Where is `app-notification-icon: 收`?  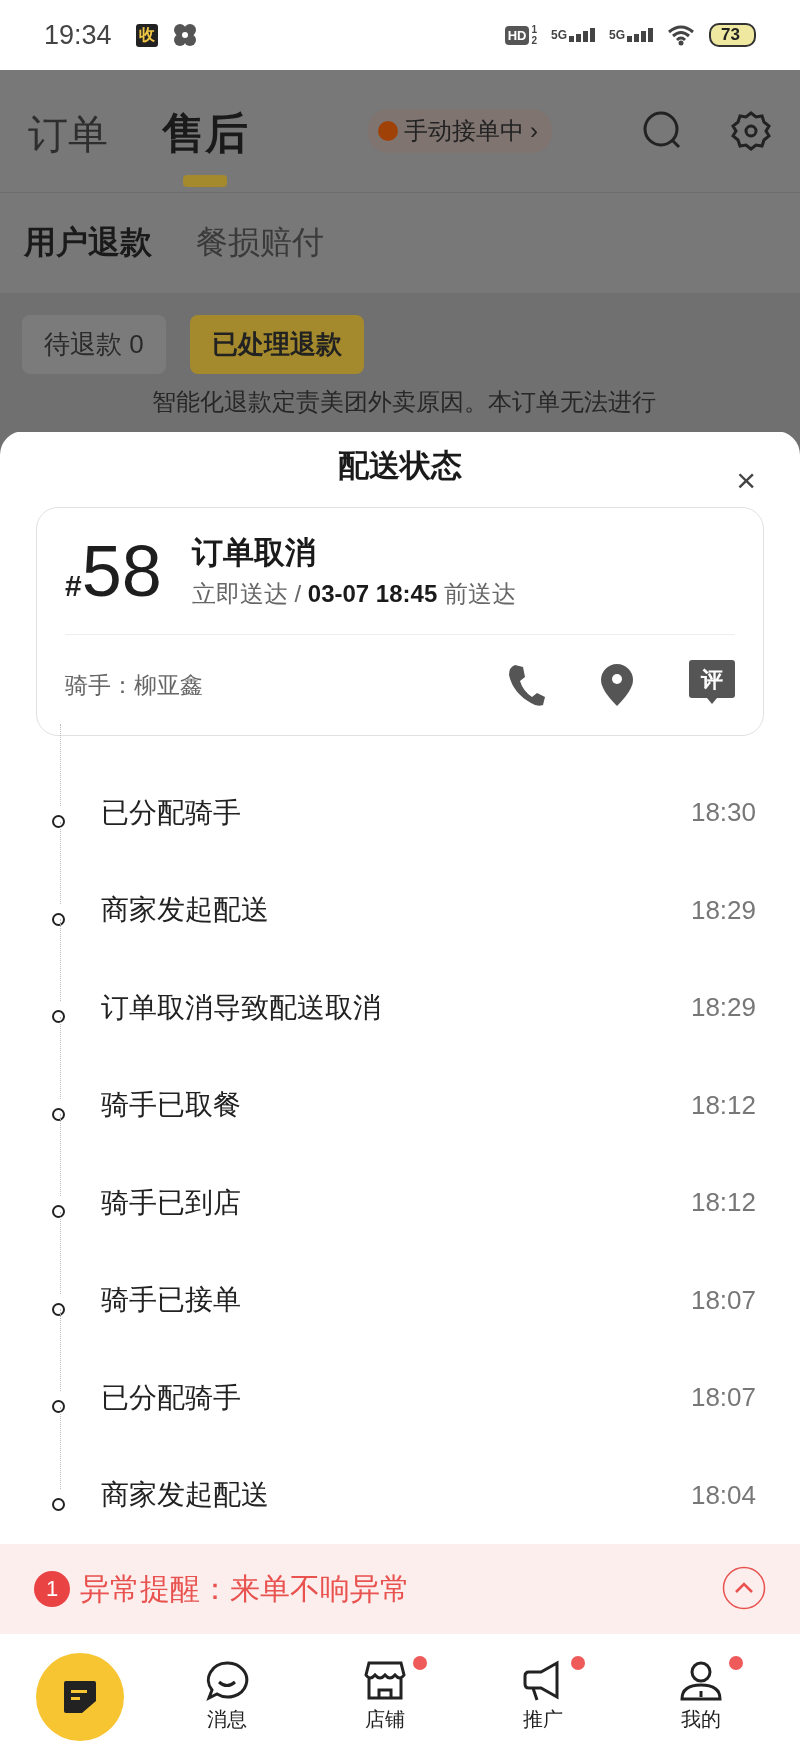 app-notification-icon: 收 is located at coordinates (146, 35).